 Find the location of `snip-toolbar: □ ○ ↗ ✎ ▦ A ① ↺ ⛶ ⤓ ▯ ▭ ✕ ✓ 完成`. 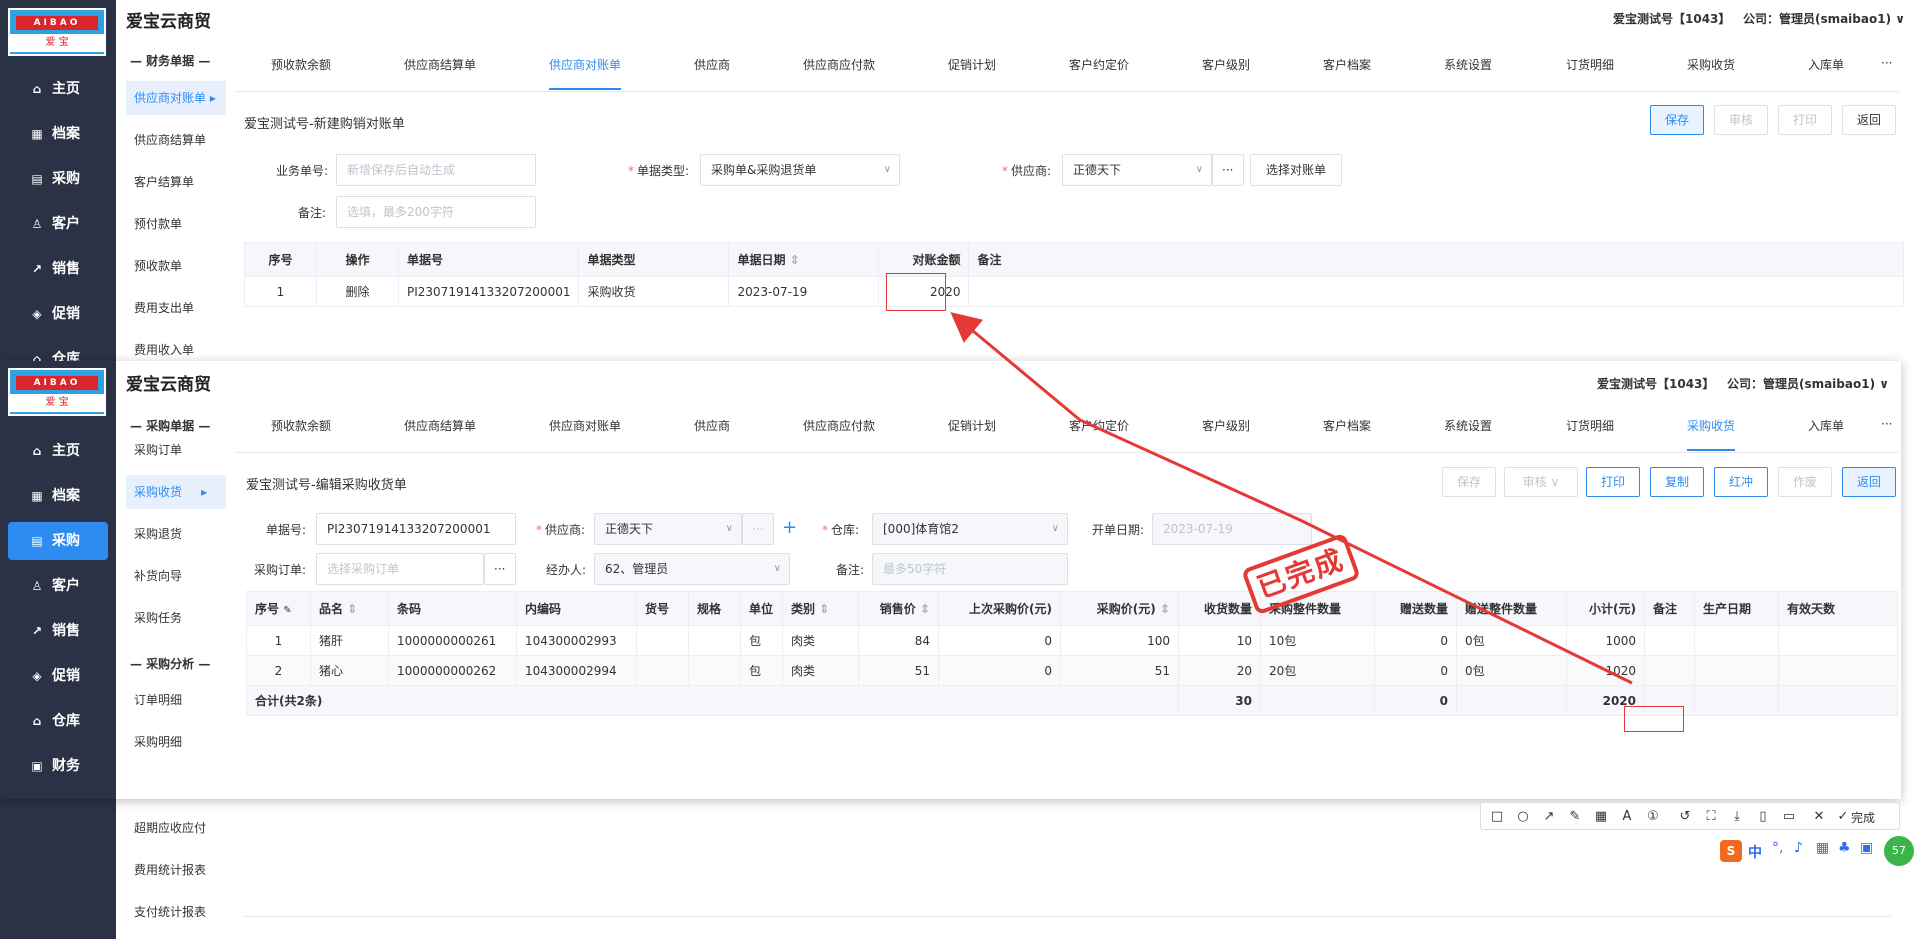

snip-toolbar: □ ○ ↗ ✎ ▦ A ① ↺ ⛶ ⤓ ▯ ▭ ✕ ✓ 完成 is located at coordinates (1690, 816).